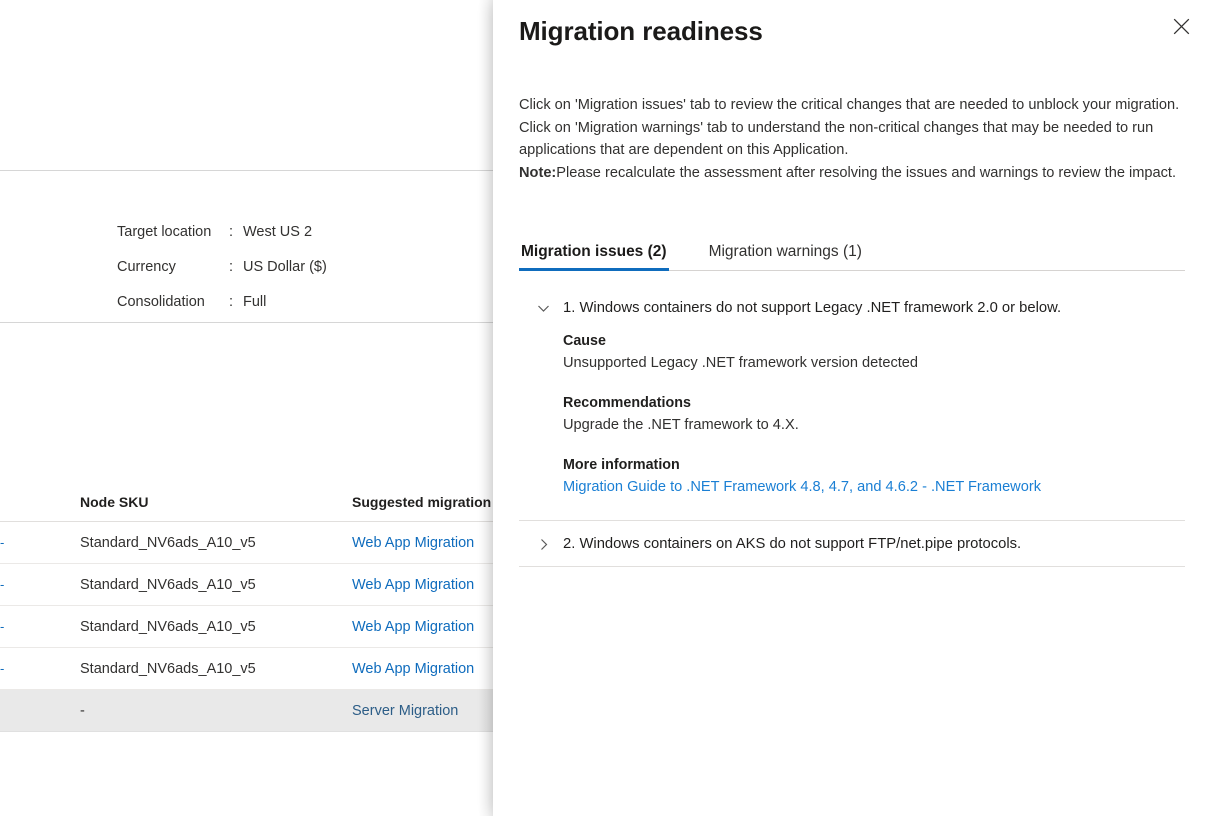 The height and width of the screenshot is (816, 1211). I want to click on close-icon, so click(1181, 29).